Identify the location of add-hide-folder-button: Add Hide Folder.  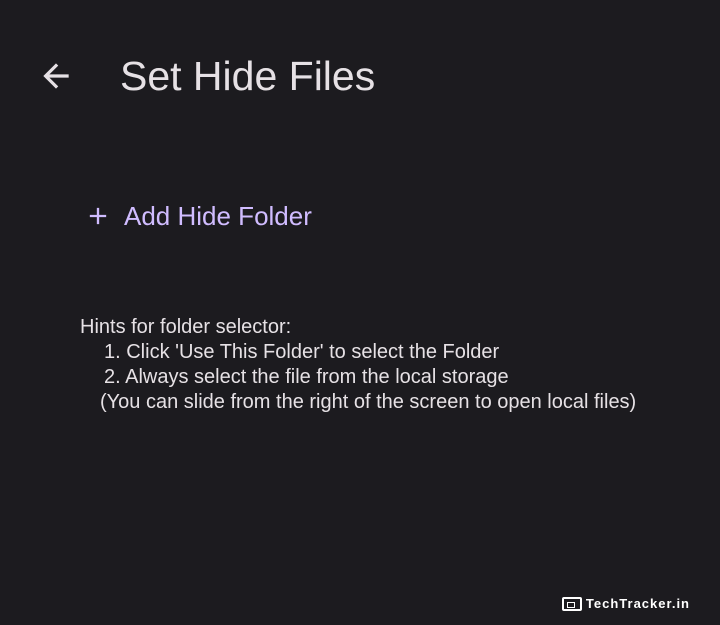
(196, 216).